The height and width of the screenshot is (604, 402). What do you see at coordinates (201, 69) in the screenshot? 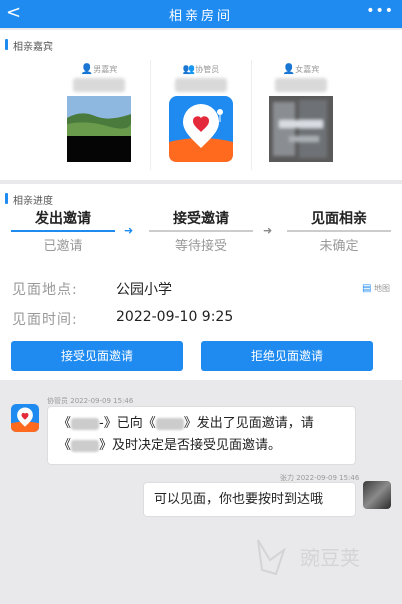
I see `guest-role: 👥协管员` at bounding box center [201, 69].